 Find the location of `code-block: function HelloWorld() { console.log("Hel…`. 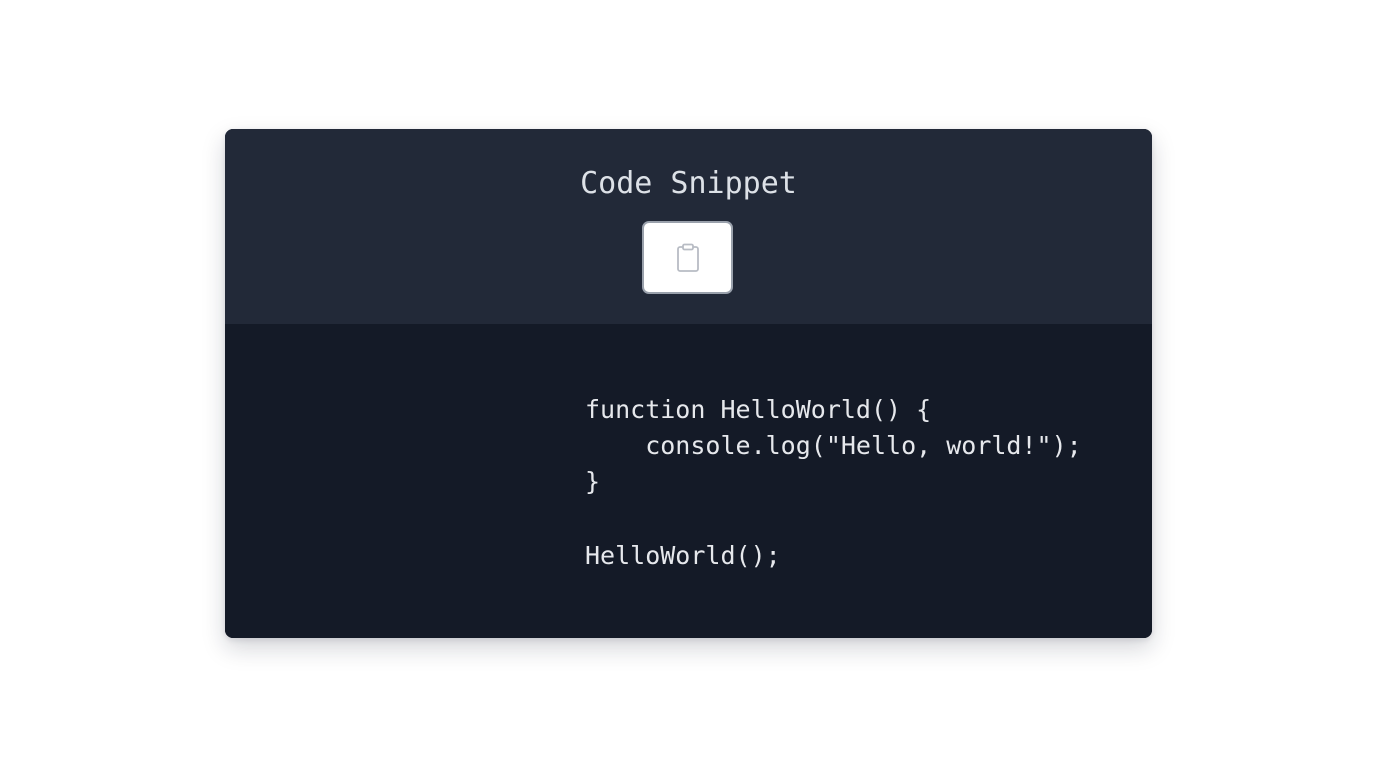

code-block: function HelloWorld() { console.log("Hel… is located at coordinates (833, 483).